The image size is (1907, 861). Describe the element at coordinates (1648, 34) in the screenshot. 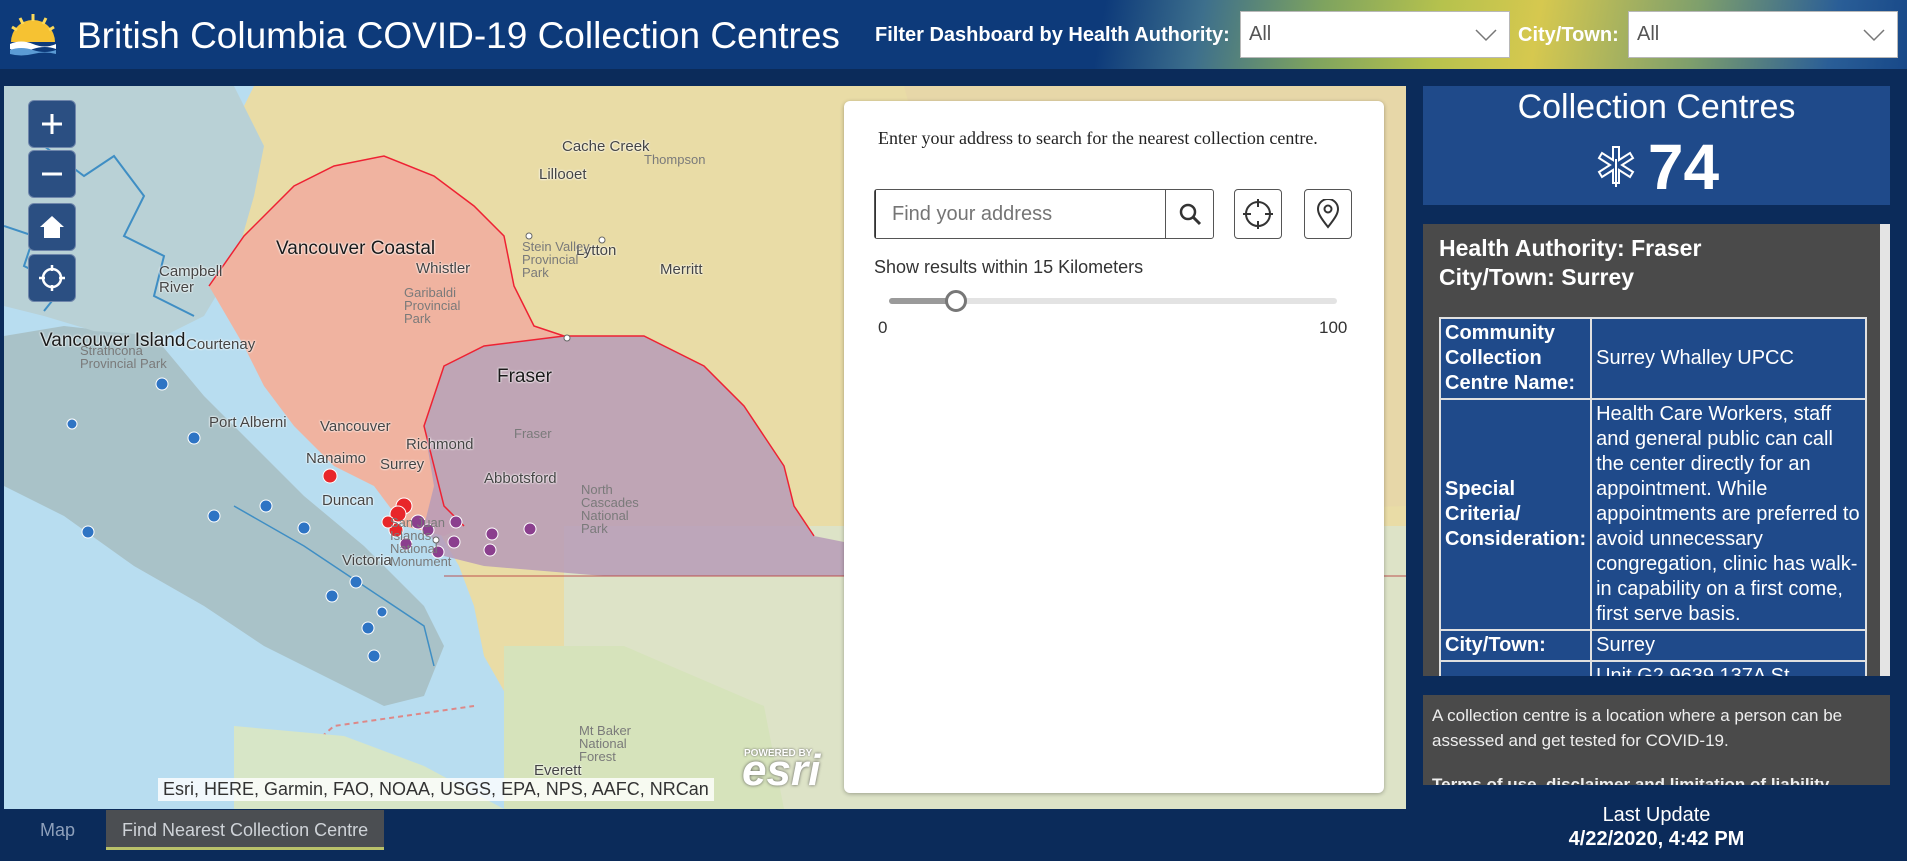

I see `city-select-value: All` at that location.